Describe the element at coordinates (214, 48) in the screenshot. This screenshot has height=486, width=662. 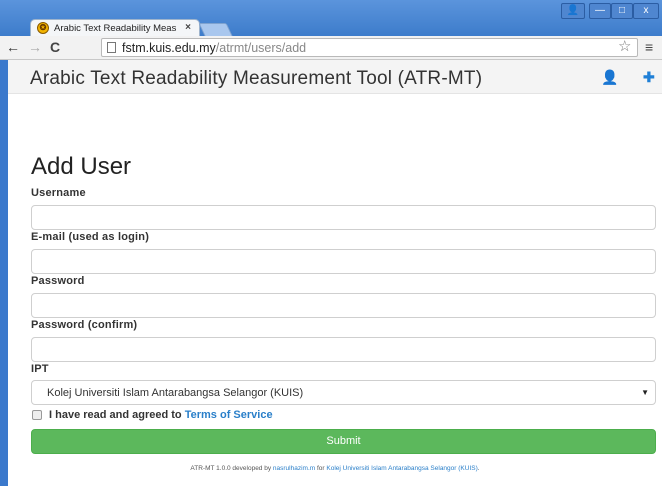
I see `url-text: fstm.kuis.edu.my/atrmt/users/add` at that location.